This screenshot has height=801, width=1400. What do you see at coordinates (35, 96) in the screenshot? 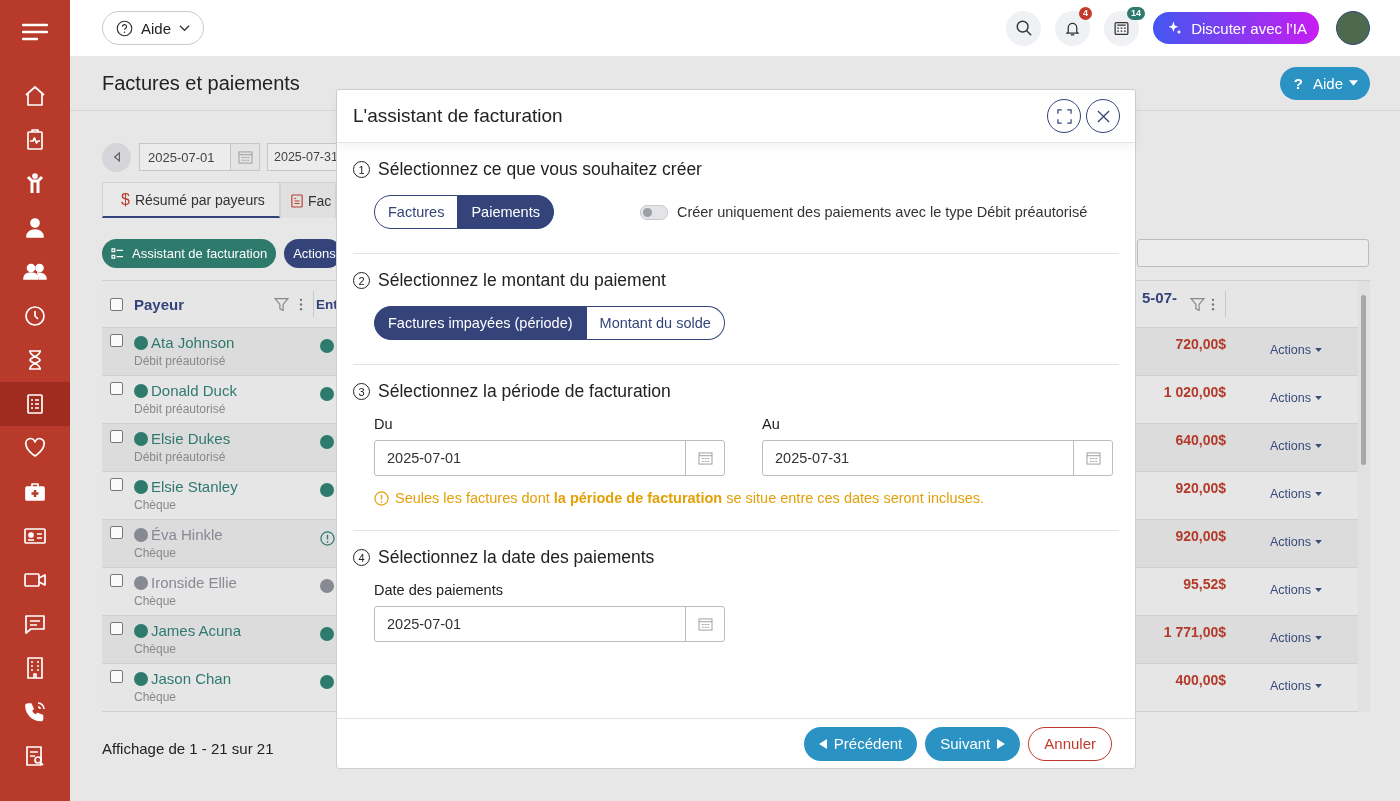
I see `home-icon` at bounding box center [35, 96].